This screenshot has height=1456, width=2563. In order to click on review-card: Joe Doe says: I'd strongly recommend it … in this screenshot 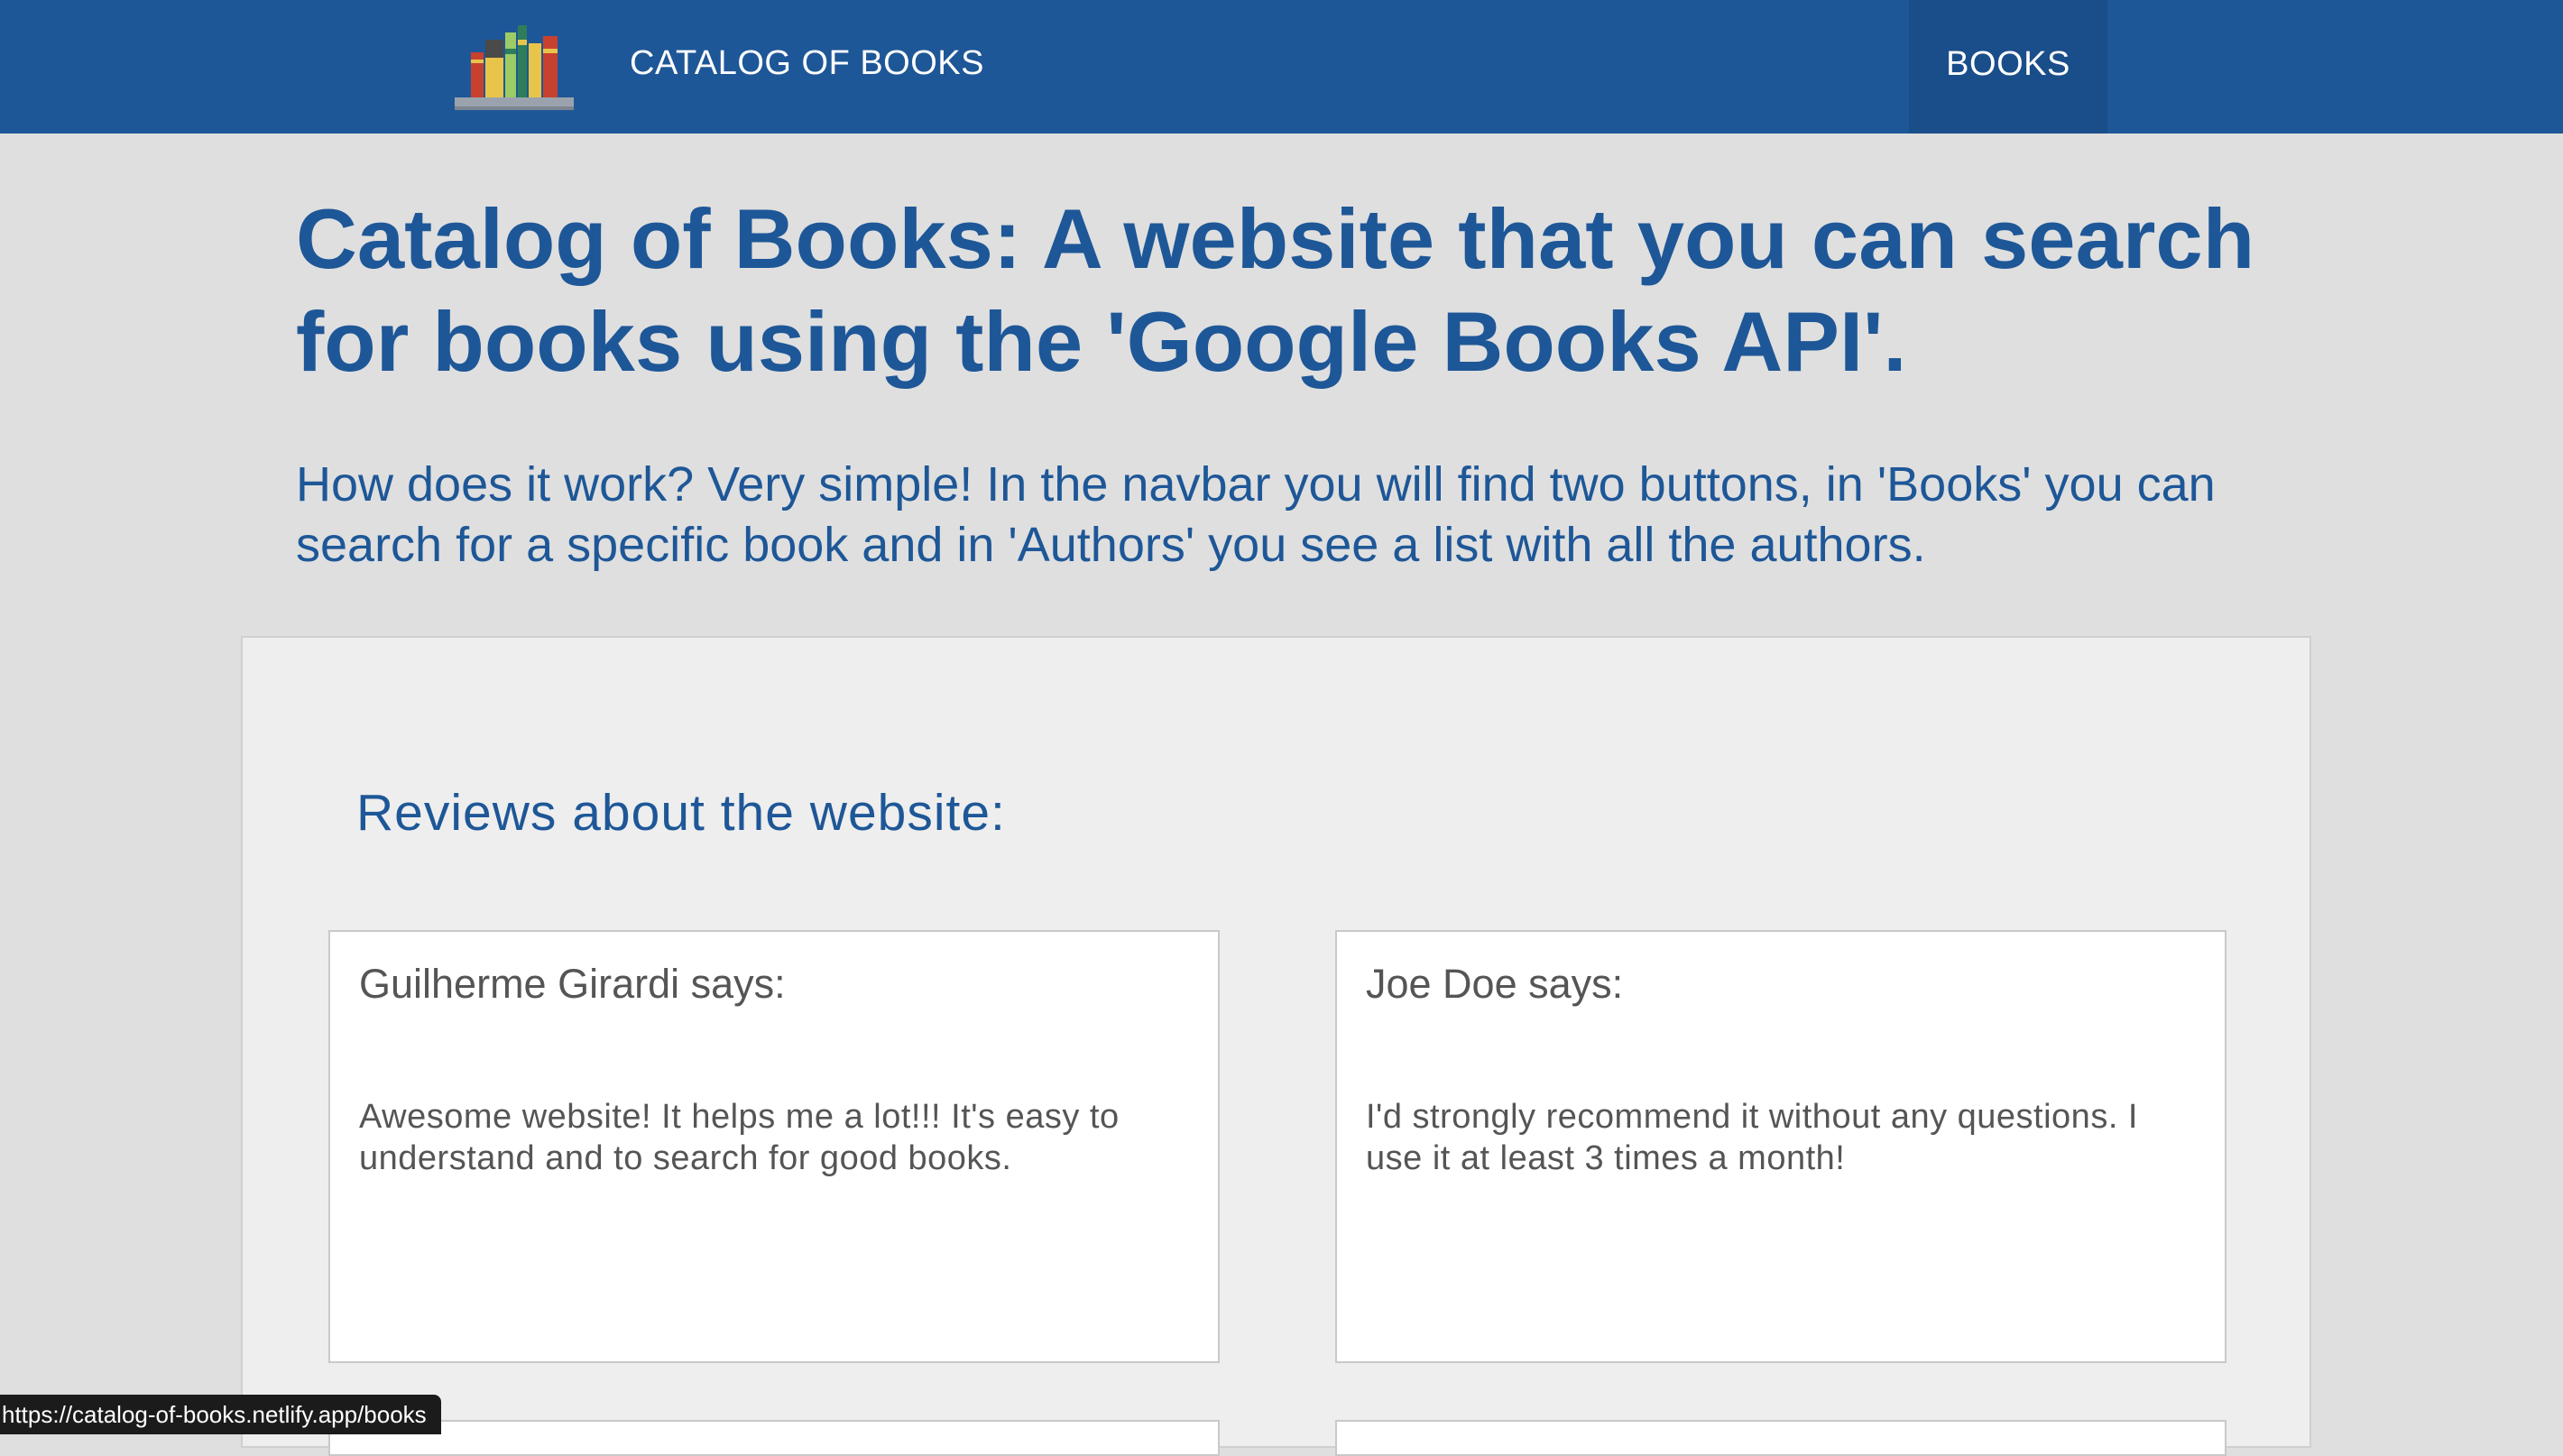, I will do `click(1781, 1146)`.